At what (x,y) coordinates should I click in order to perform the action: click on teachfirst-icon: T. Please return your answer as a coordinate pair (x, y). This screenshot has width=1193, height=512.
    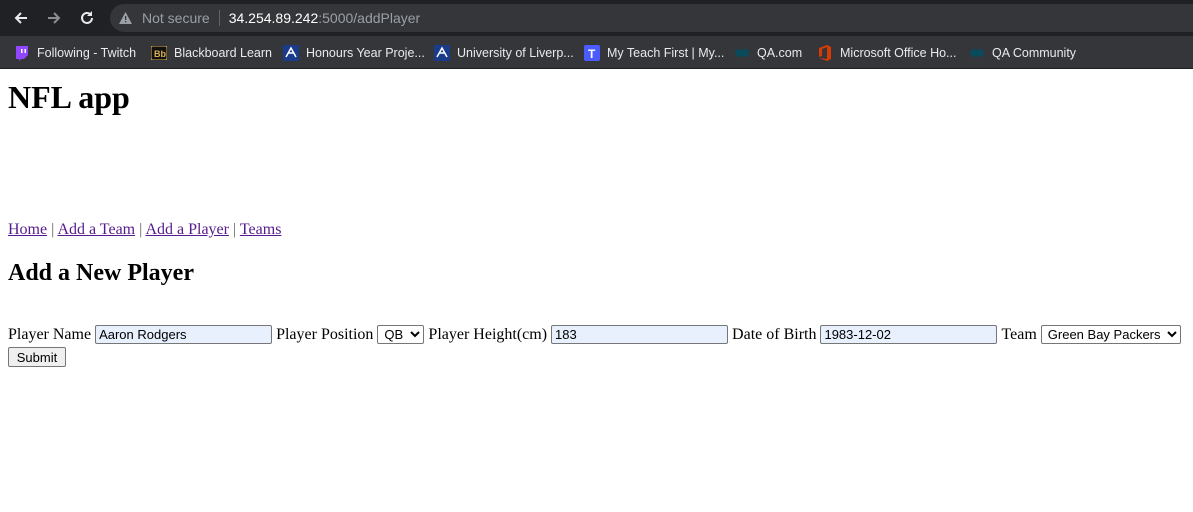
    Looking at the image, I should click on (592, 53).